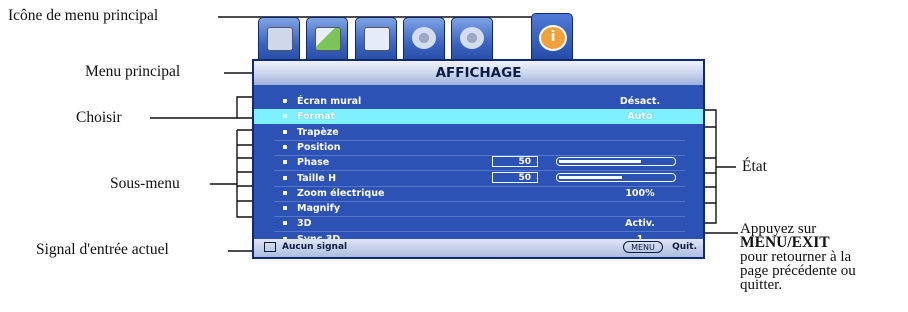 This screenshot has width=908, height=312. I want to click on system-setup-icon, so click(424, 38).